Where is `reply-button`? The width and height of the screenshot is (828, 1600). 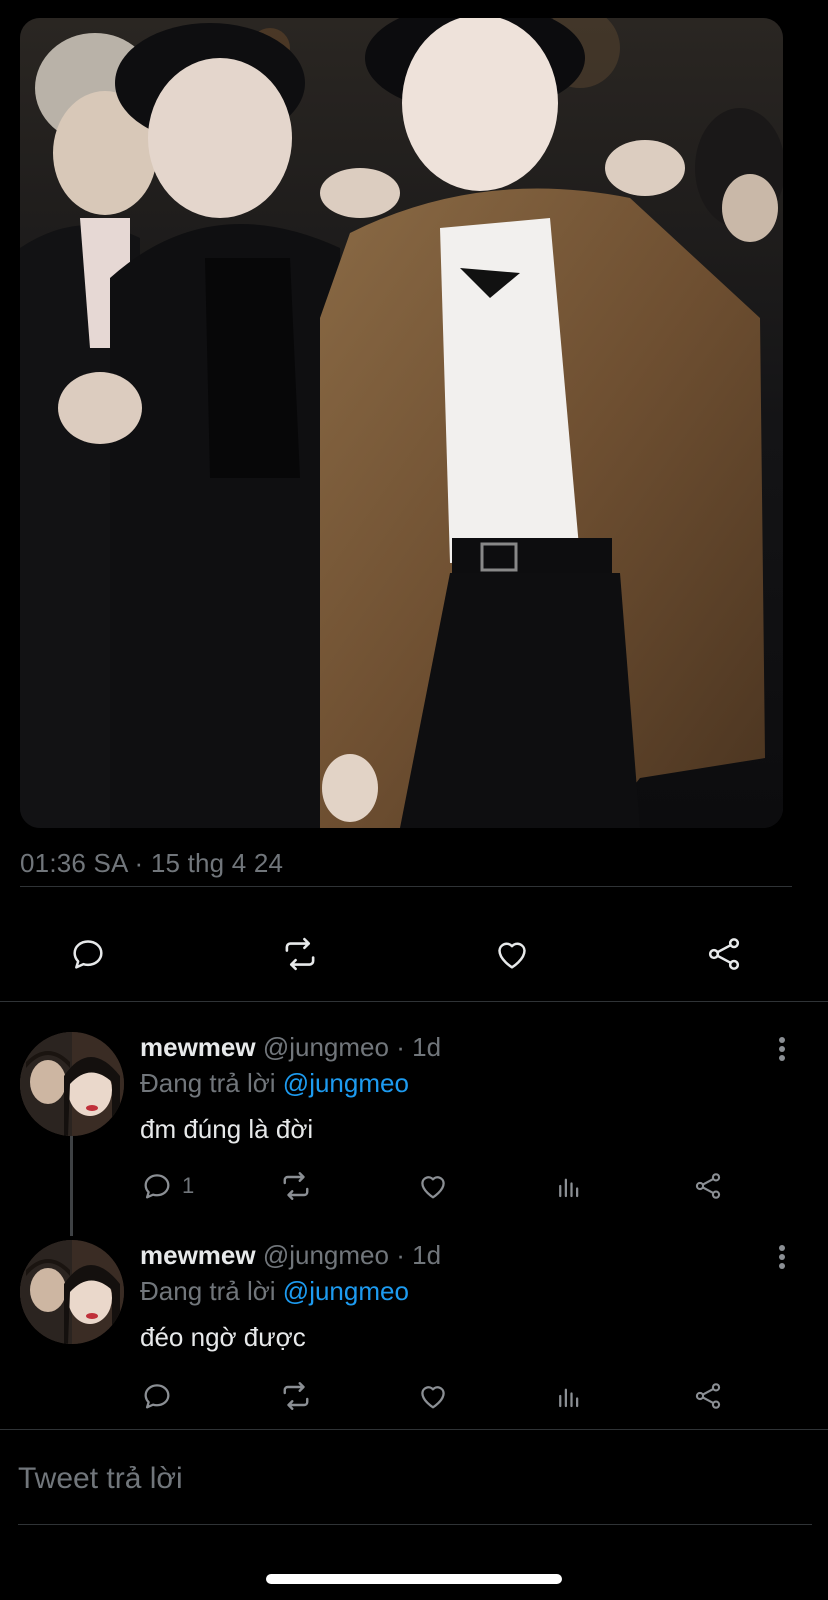 reply-button is located at coordinates (161, 1396).